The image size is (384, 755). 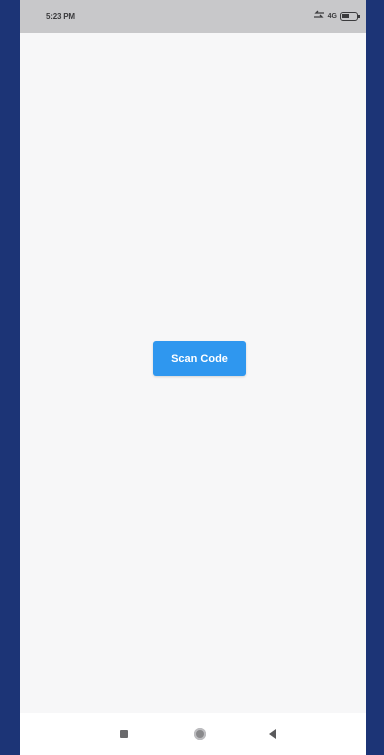 What do you see at coordinates (199, 358) in the screenshot?
I see `scan-code-button: Scan Code` at bounding box center [199, 358].